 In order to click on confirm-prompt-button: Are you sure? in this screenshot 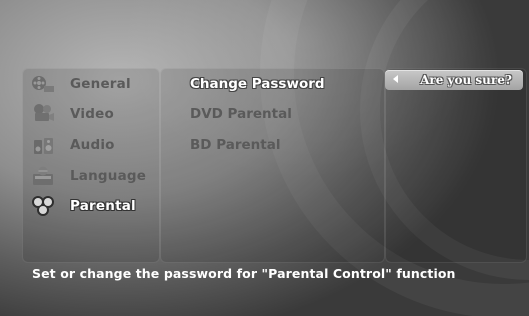, I will do `click(454, 80)`.